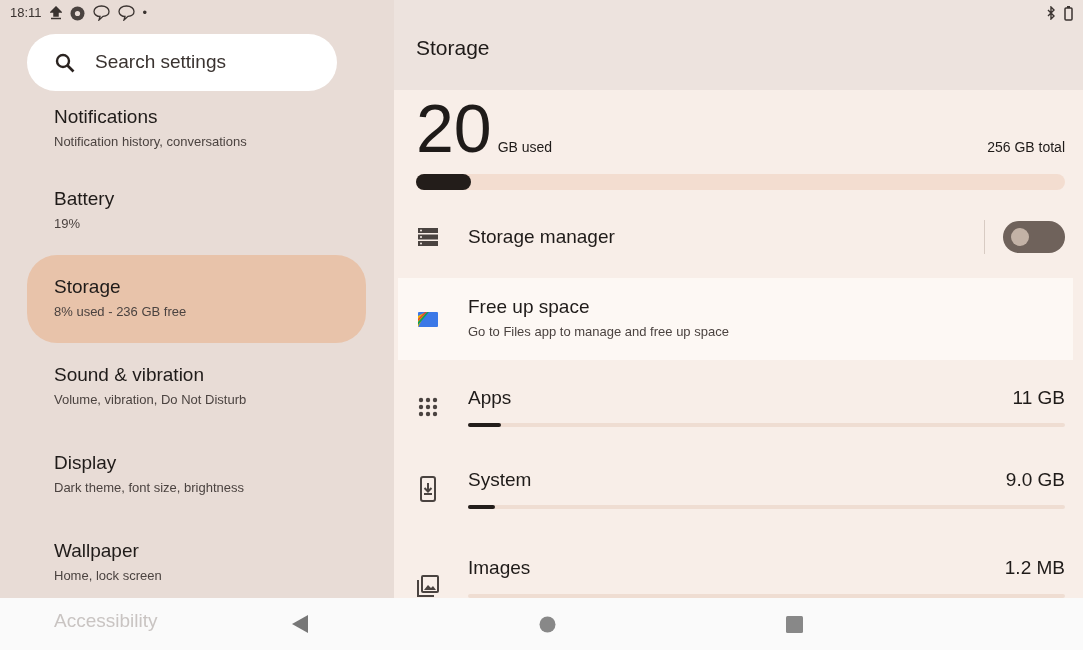 The image size is (1083, 650). Describe the element at coordinates (1034, 237) in the screenshot. I see `toggle-switch` at that location.